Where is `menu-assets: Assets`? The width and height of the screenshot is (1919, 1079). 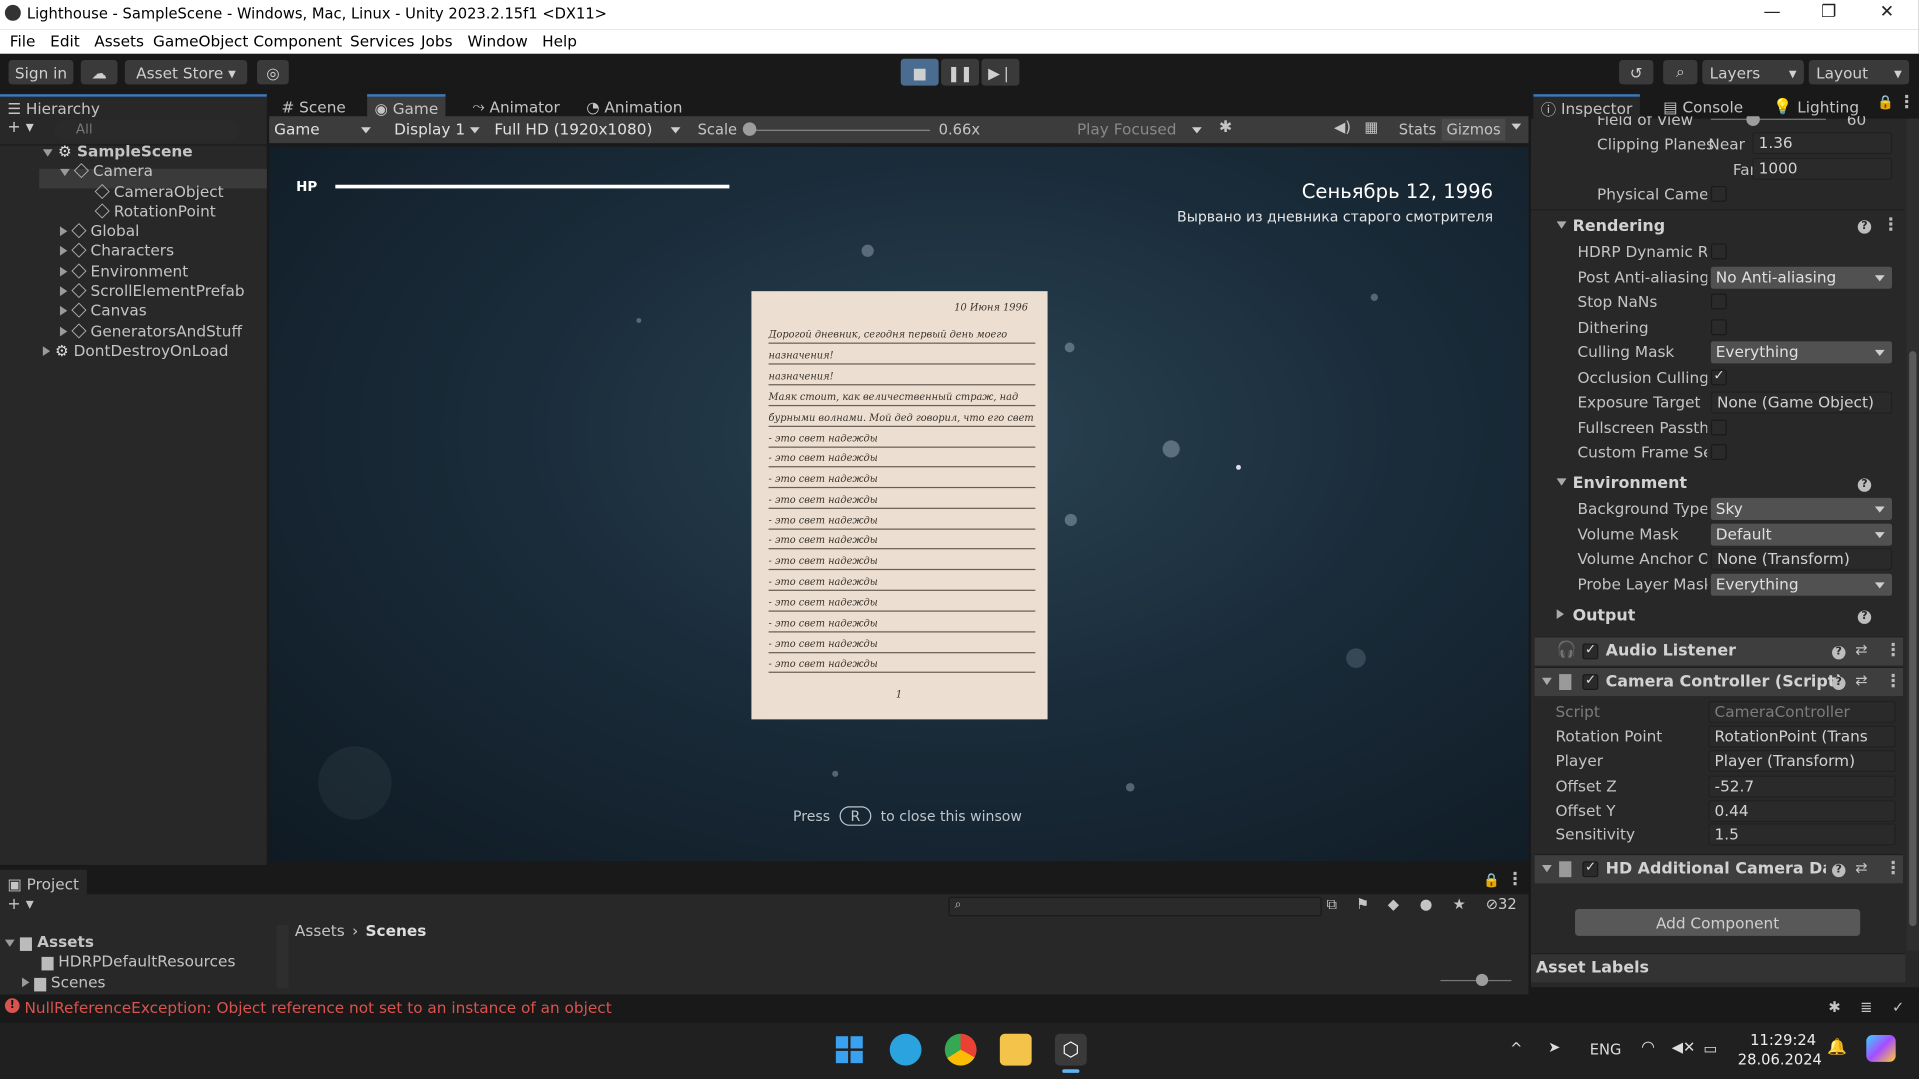 menu-assets: Assets is located at coordinates (119, 41).